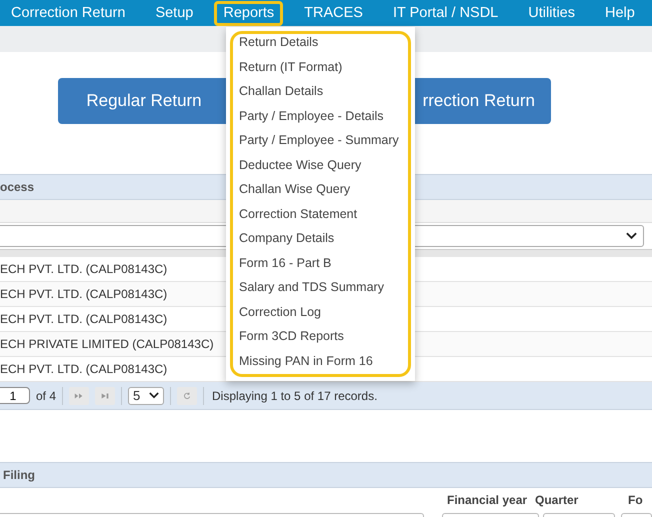  Describe the element at coordinates (320, 170) in the screenshot. I see `menu-item: Deductee Wise Query` at that location.